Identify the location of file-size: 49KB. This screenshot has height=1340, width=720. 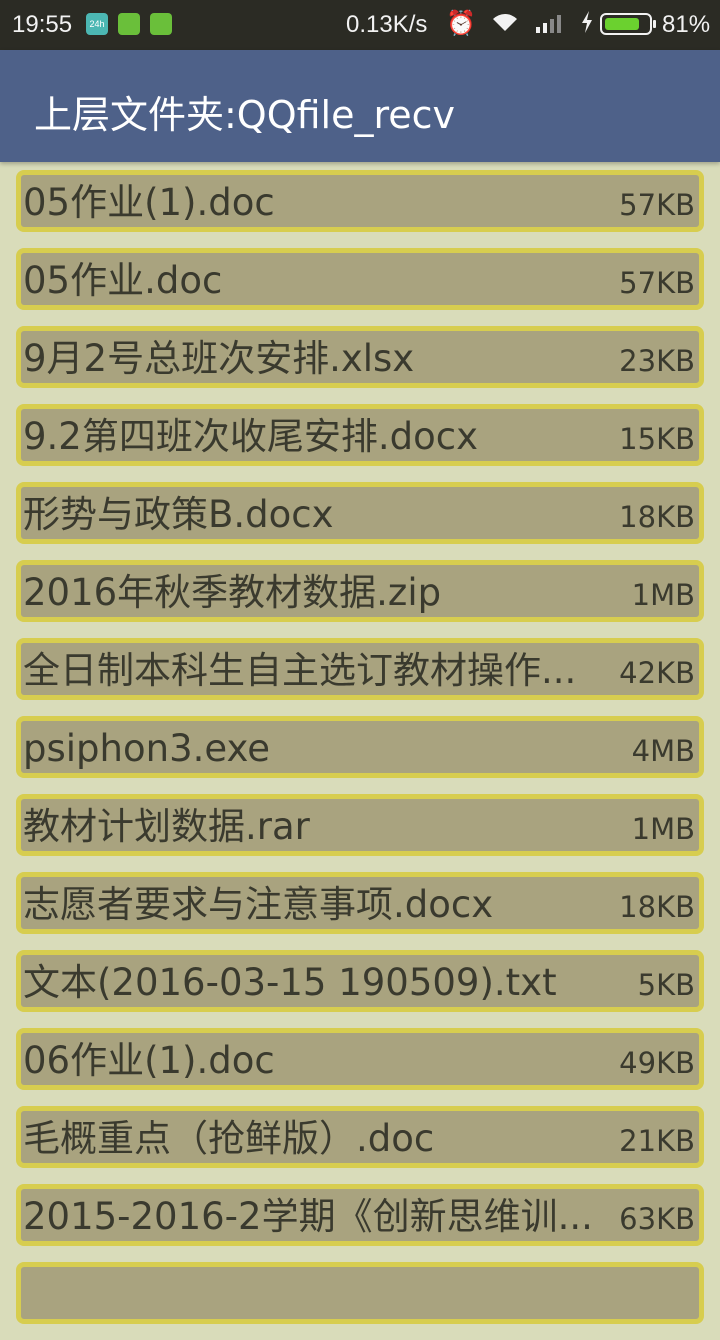
(657, 1063).